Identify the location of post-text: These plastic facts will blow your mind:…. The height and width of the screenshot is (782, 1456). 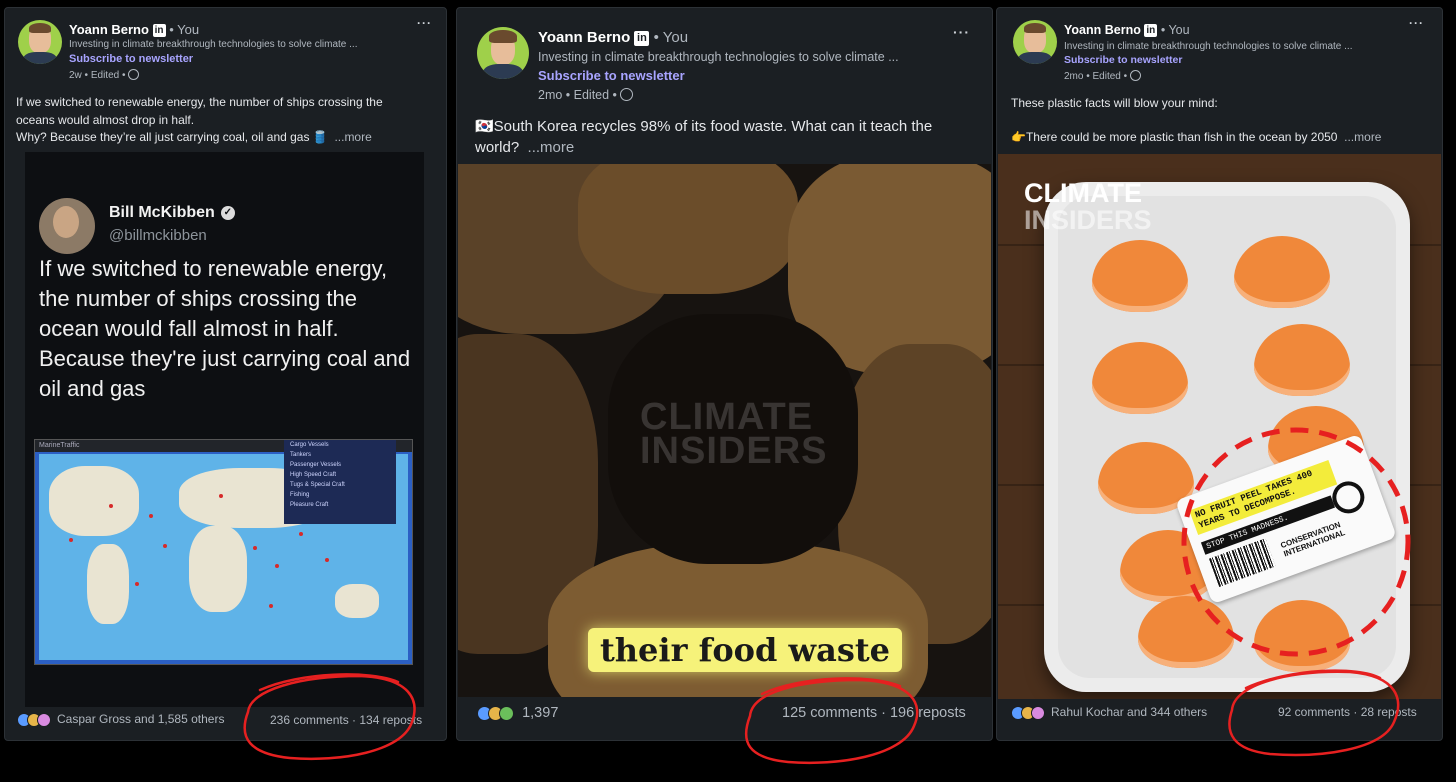
(1221, 120).